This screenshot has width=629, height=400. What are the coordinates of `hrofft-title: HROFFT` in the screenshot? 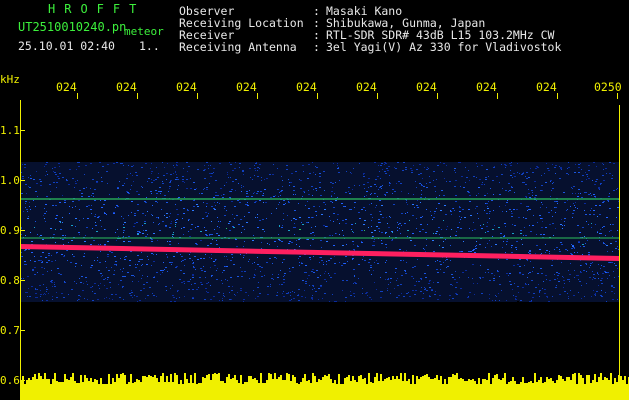 It's located at (97, 9).